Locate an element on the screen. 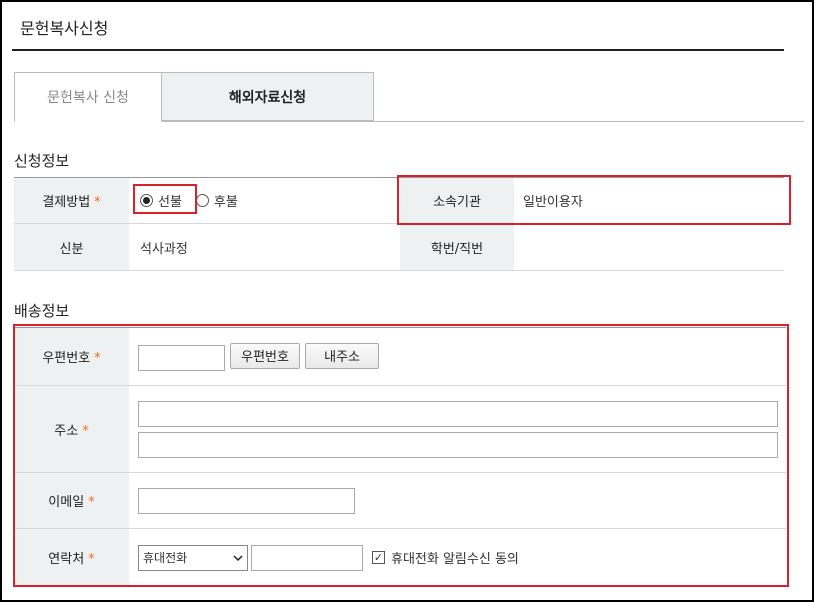 The height and width of the screenshot is (602, 814). tab-copy-request: 문헌복사 신청 is located at coordinates (88, 97).